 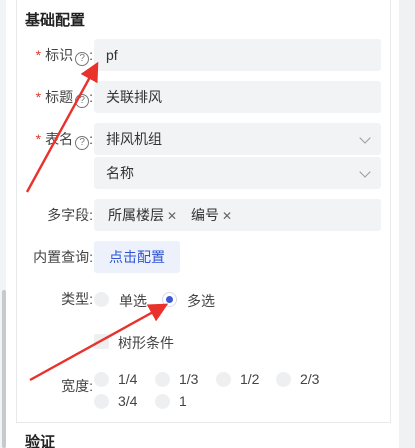 I want to click on arrow-line-to-multiselect, so click(x=99, y=342).